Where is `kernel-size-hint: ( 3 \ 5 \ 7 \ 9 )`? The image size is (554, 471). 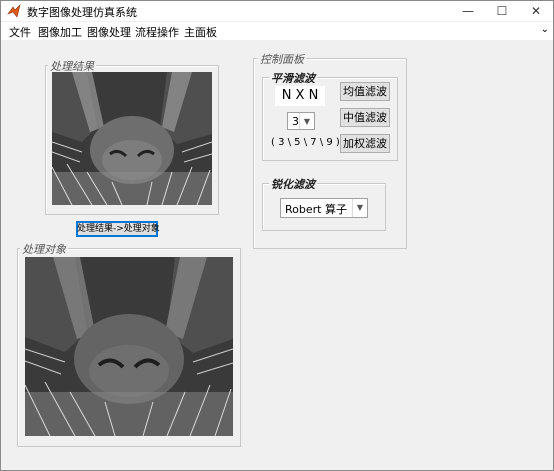
kernel-size-hint: ( 3 \ 5 \ 7 \ 9 ) is located at coordinates (305, 142).